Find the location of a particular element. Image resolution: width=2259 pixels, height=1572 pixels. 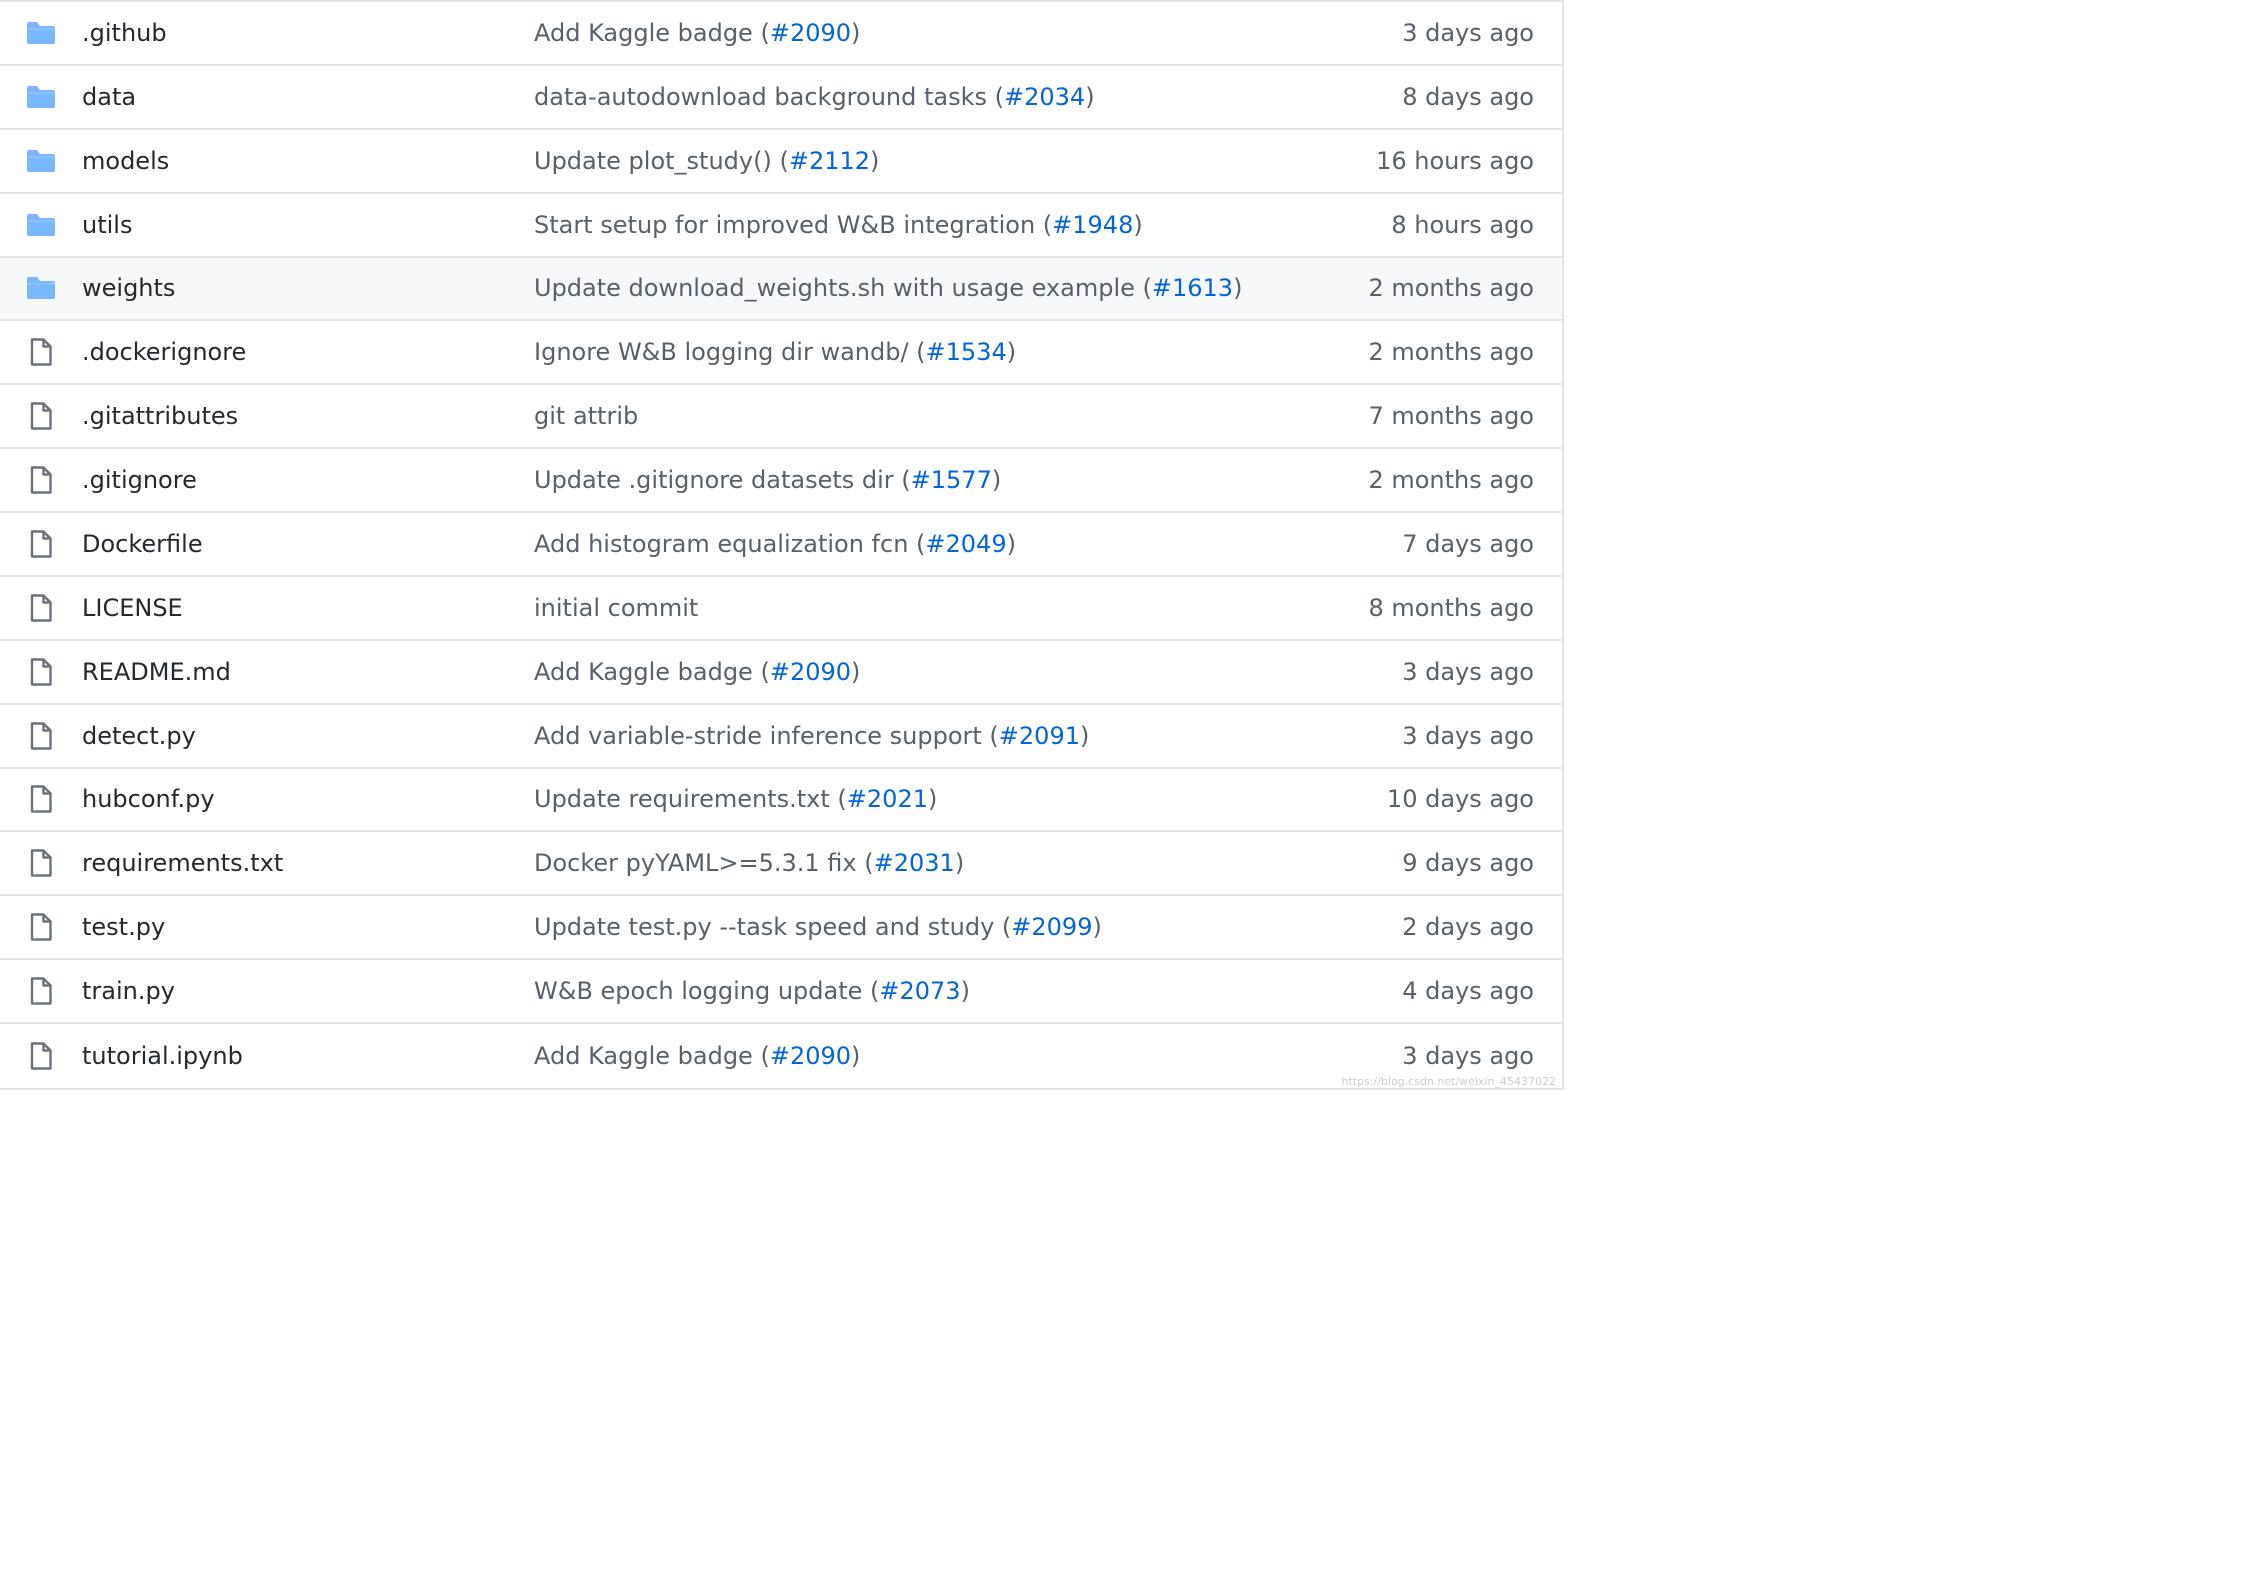

commit-message-text: git attrib is located at coordinates (586, 416).